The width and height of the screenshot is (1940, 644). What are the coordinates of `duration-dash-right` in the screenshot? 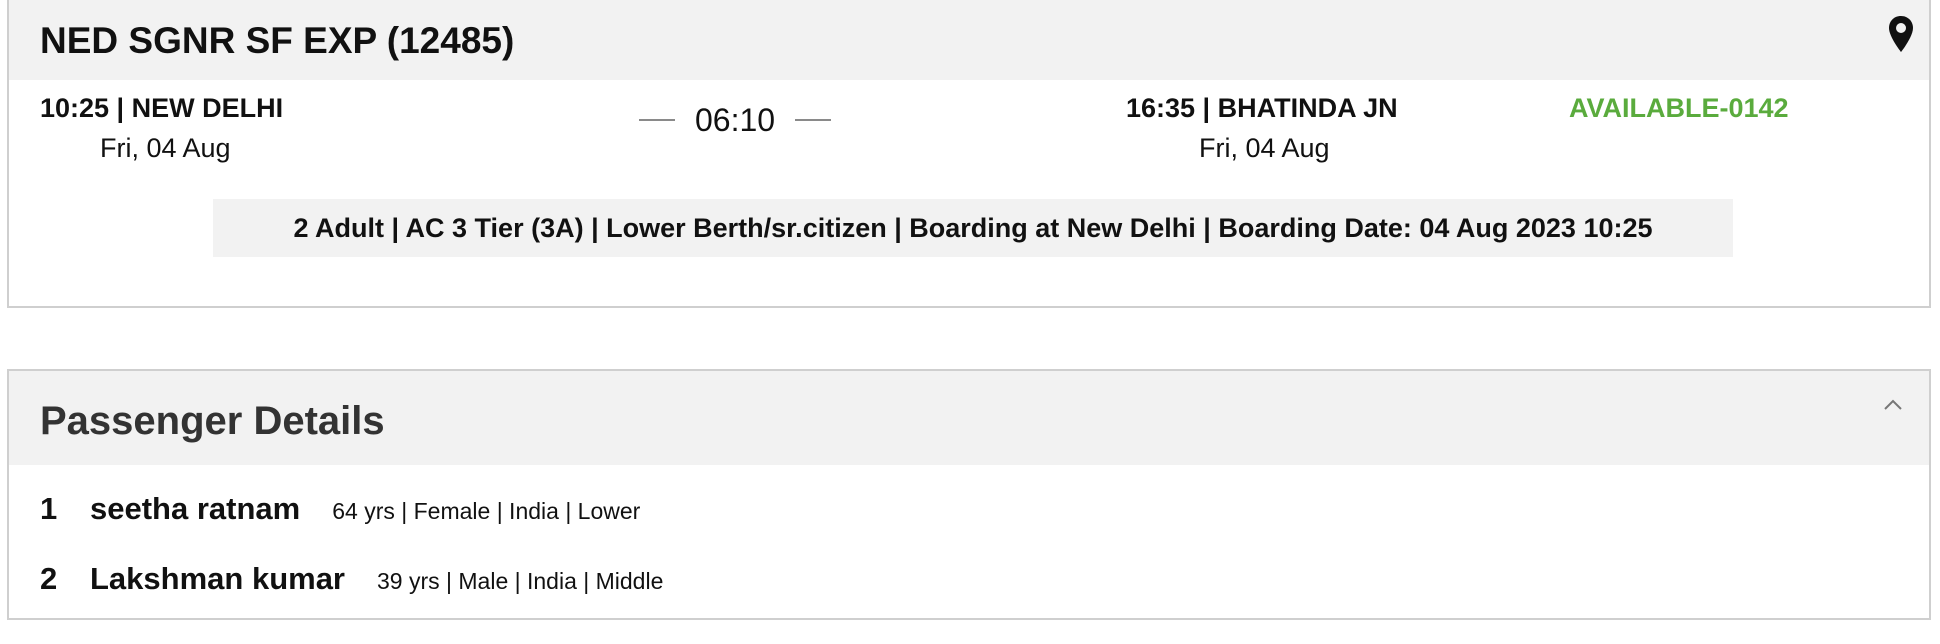 It's located at (813, 120).